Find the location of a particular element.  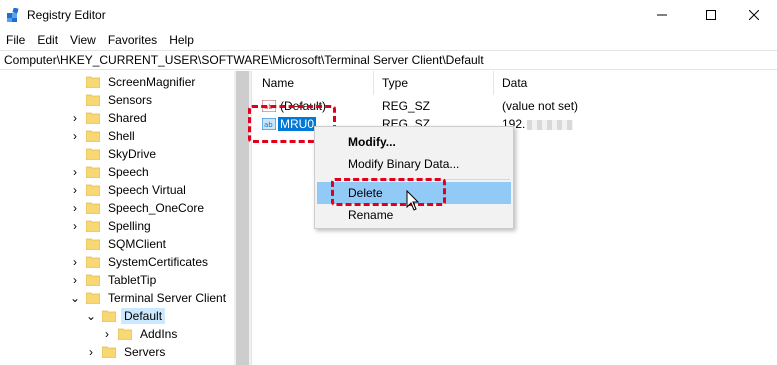

close-button is located at coordinates (754, 15).